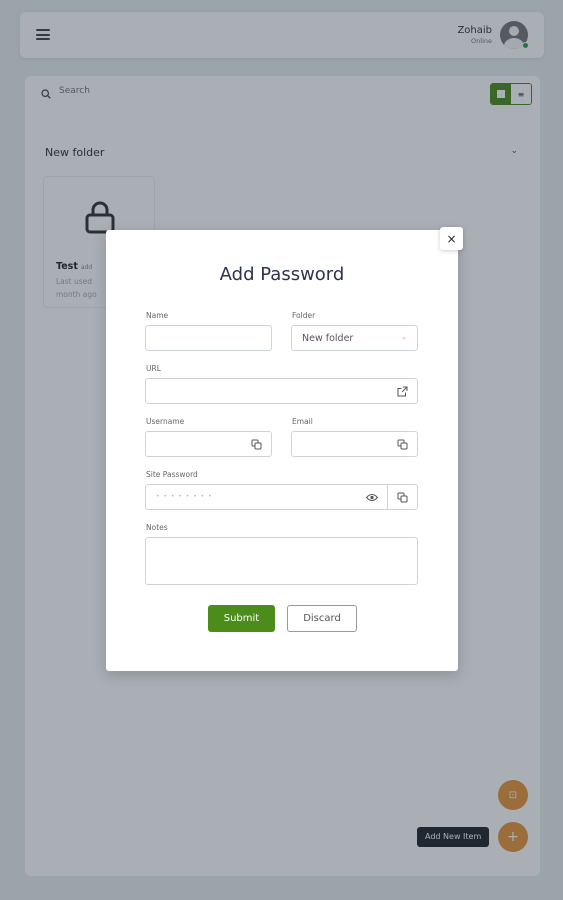 The height and width of the screenshot is (900, 563). I want to click on password-mask: • • • • • • • •, so click(184, 496).